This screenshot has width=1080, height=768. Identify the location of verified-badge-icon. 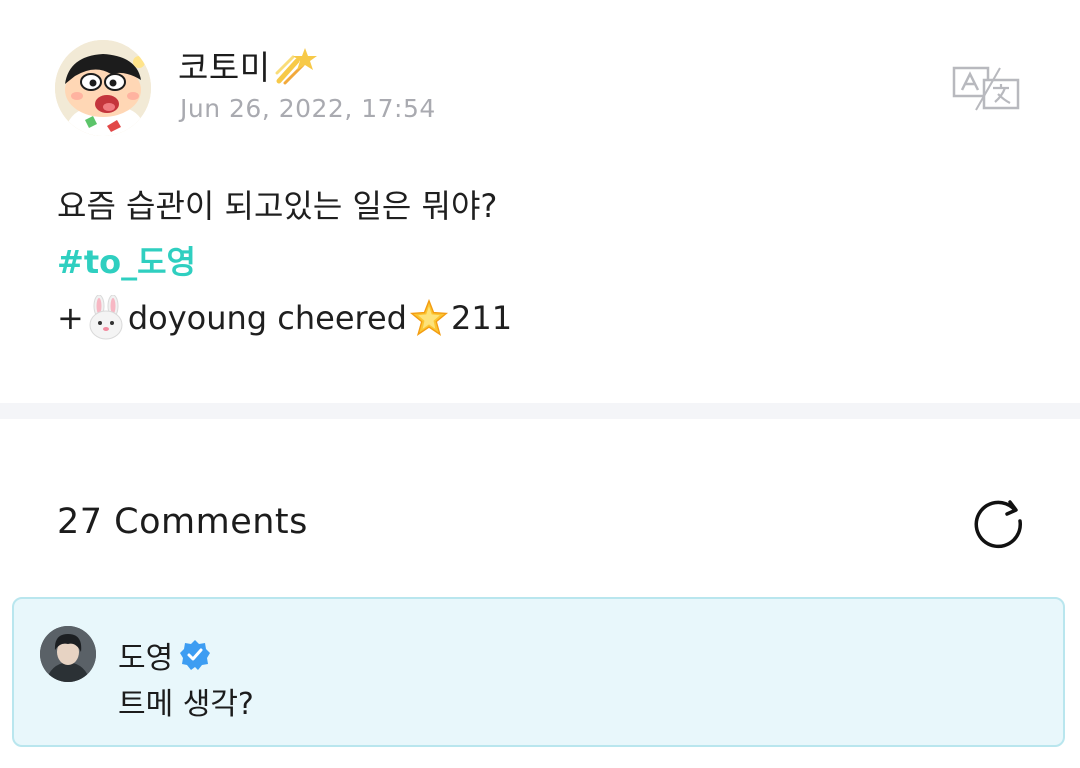
(195, 655).